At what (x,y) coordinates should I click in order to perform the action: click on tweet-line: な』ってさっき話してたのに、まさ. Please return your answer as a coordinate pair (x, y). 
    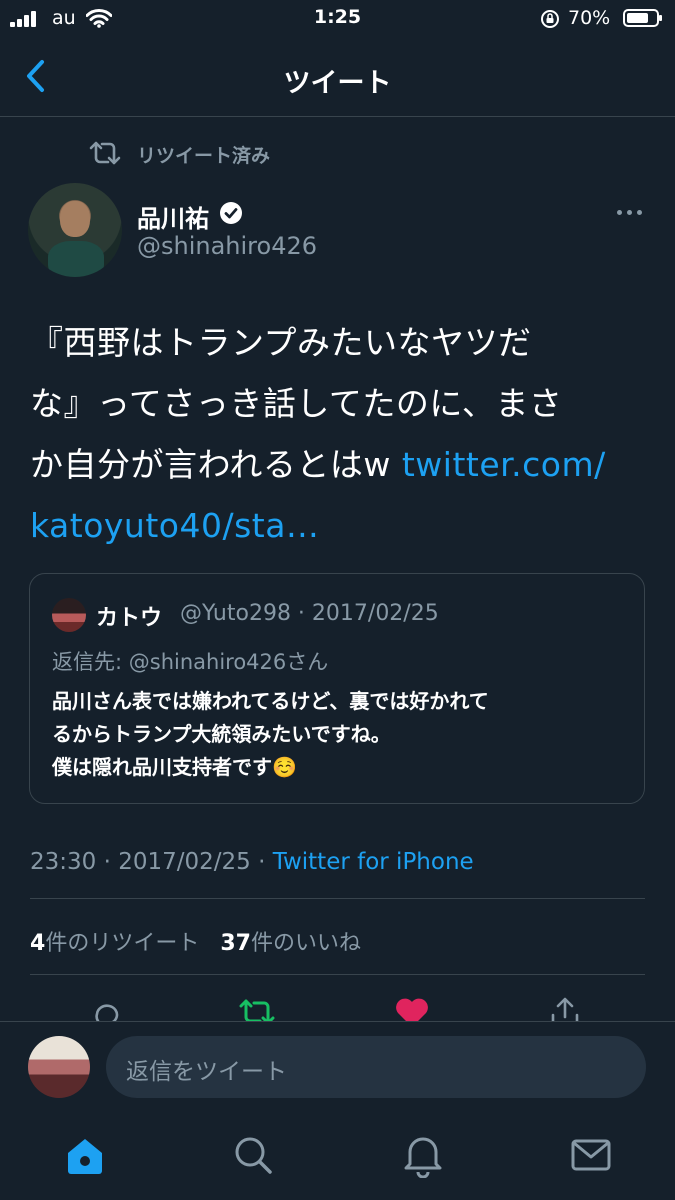
    Looking at the image, I should click on (296, 403).